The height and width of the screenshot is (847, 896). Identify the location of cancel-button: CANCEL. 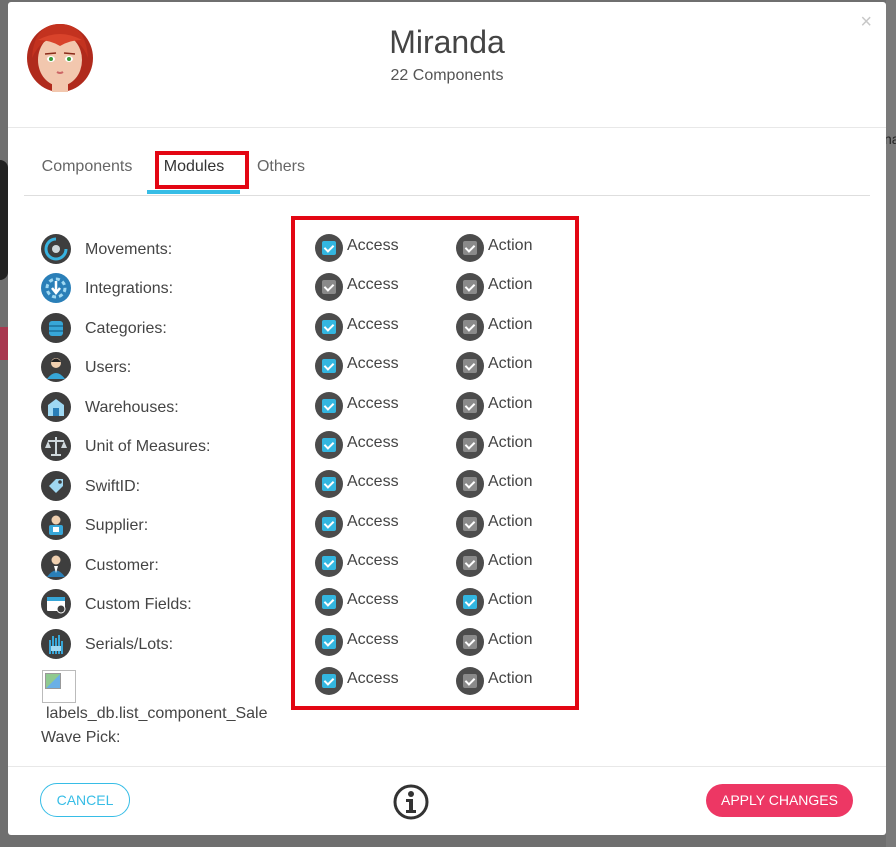
(85, 800).